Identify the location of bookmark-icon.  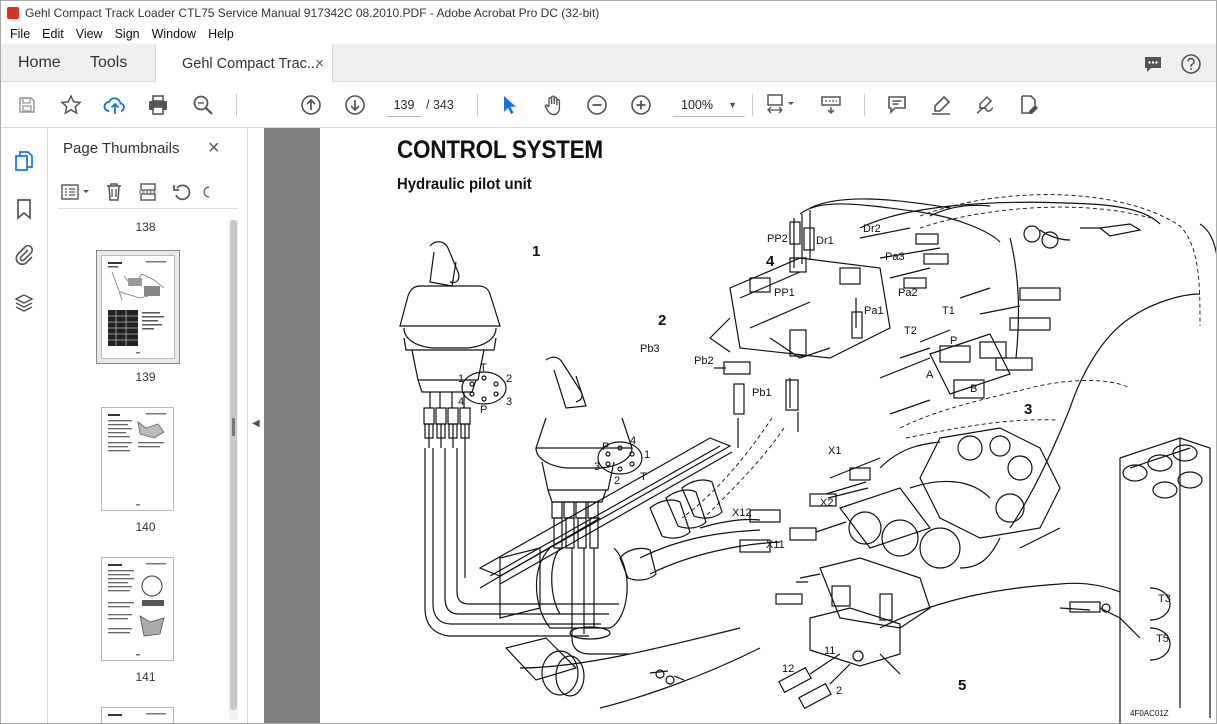
(24, 209).